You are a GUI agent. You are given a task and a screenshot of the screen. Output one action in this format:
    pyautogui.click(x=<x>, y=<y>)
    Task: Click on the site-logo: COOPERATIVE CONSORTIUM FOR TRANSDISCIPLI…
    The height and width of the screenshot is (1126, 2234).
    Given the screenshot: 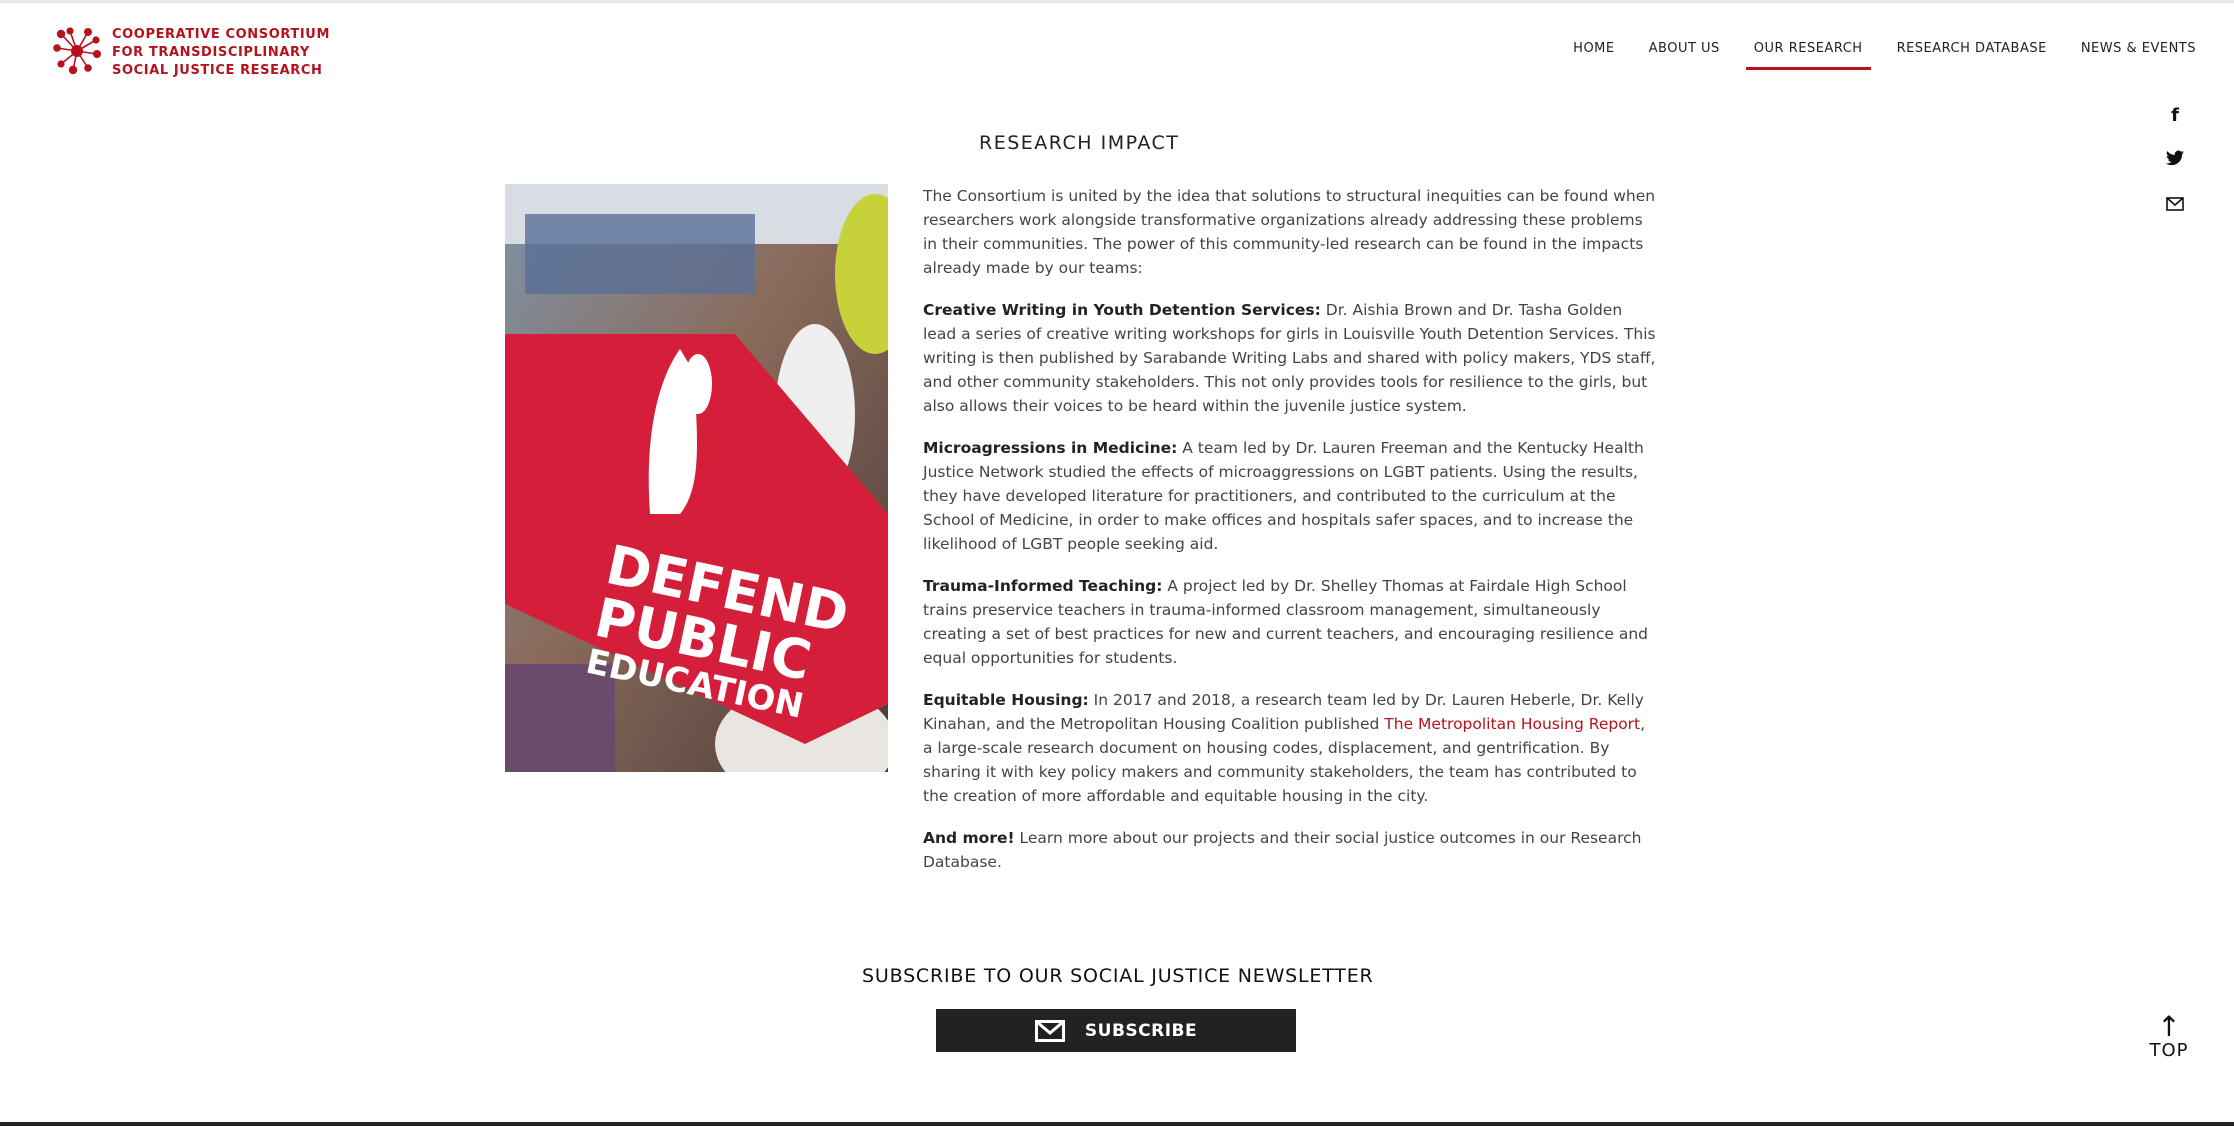 What is the action you would take?
    pyautogui.click(x=191, y=53)
    